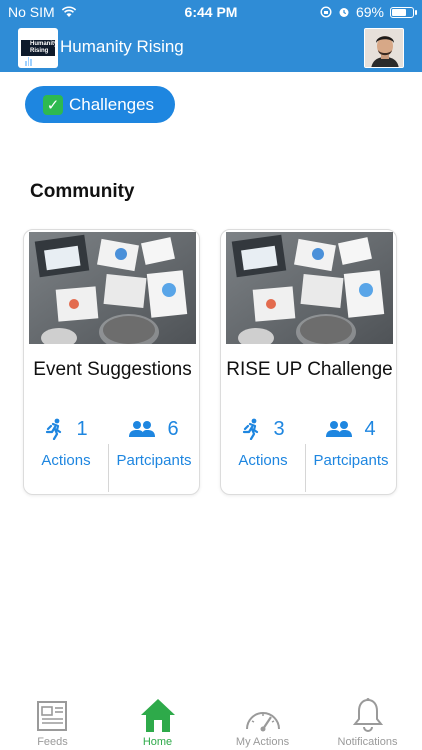 Image resolution: width=422 pixels, height=750 pixels. Describe the element at coordinates (367, 715) in the screenshot. I see `bell-icon` at that location.